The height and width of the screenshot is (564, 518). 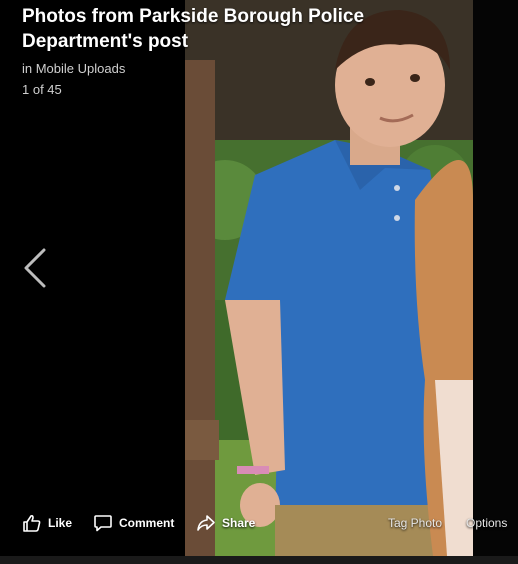 I want to click on filmstrip-edge, so click(x=259, y=560).